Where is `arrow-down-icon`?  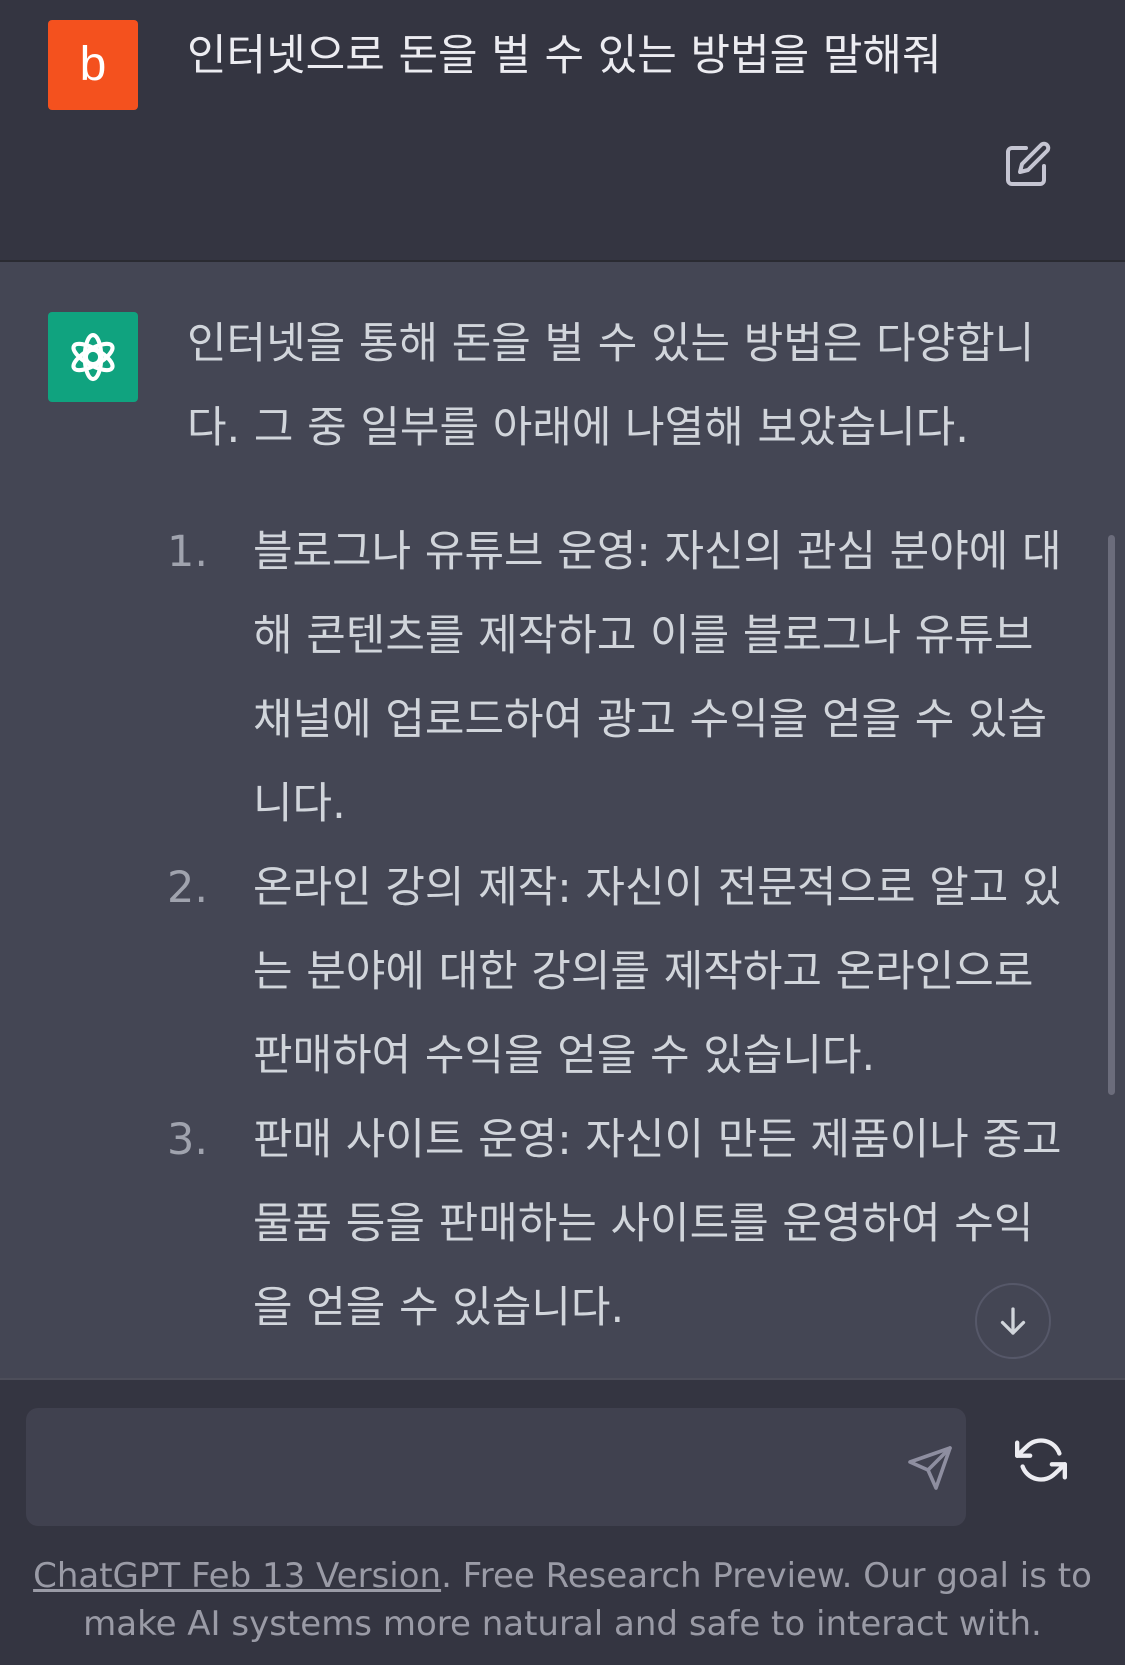 arrow-down-icon is located at coordinates (1013, 1321).